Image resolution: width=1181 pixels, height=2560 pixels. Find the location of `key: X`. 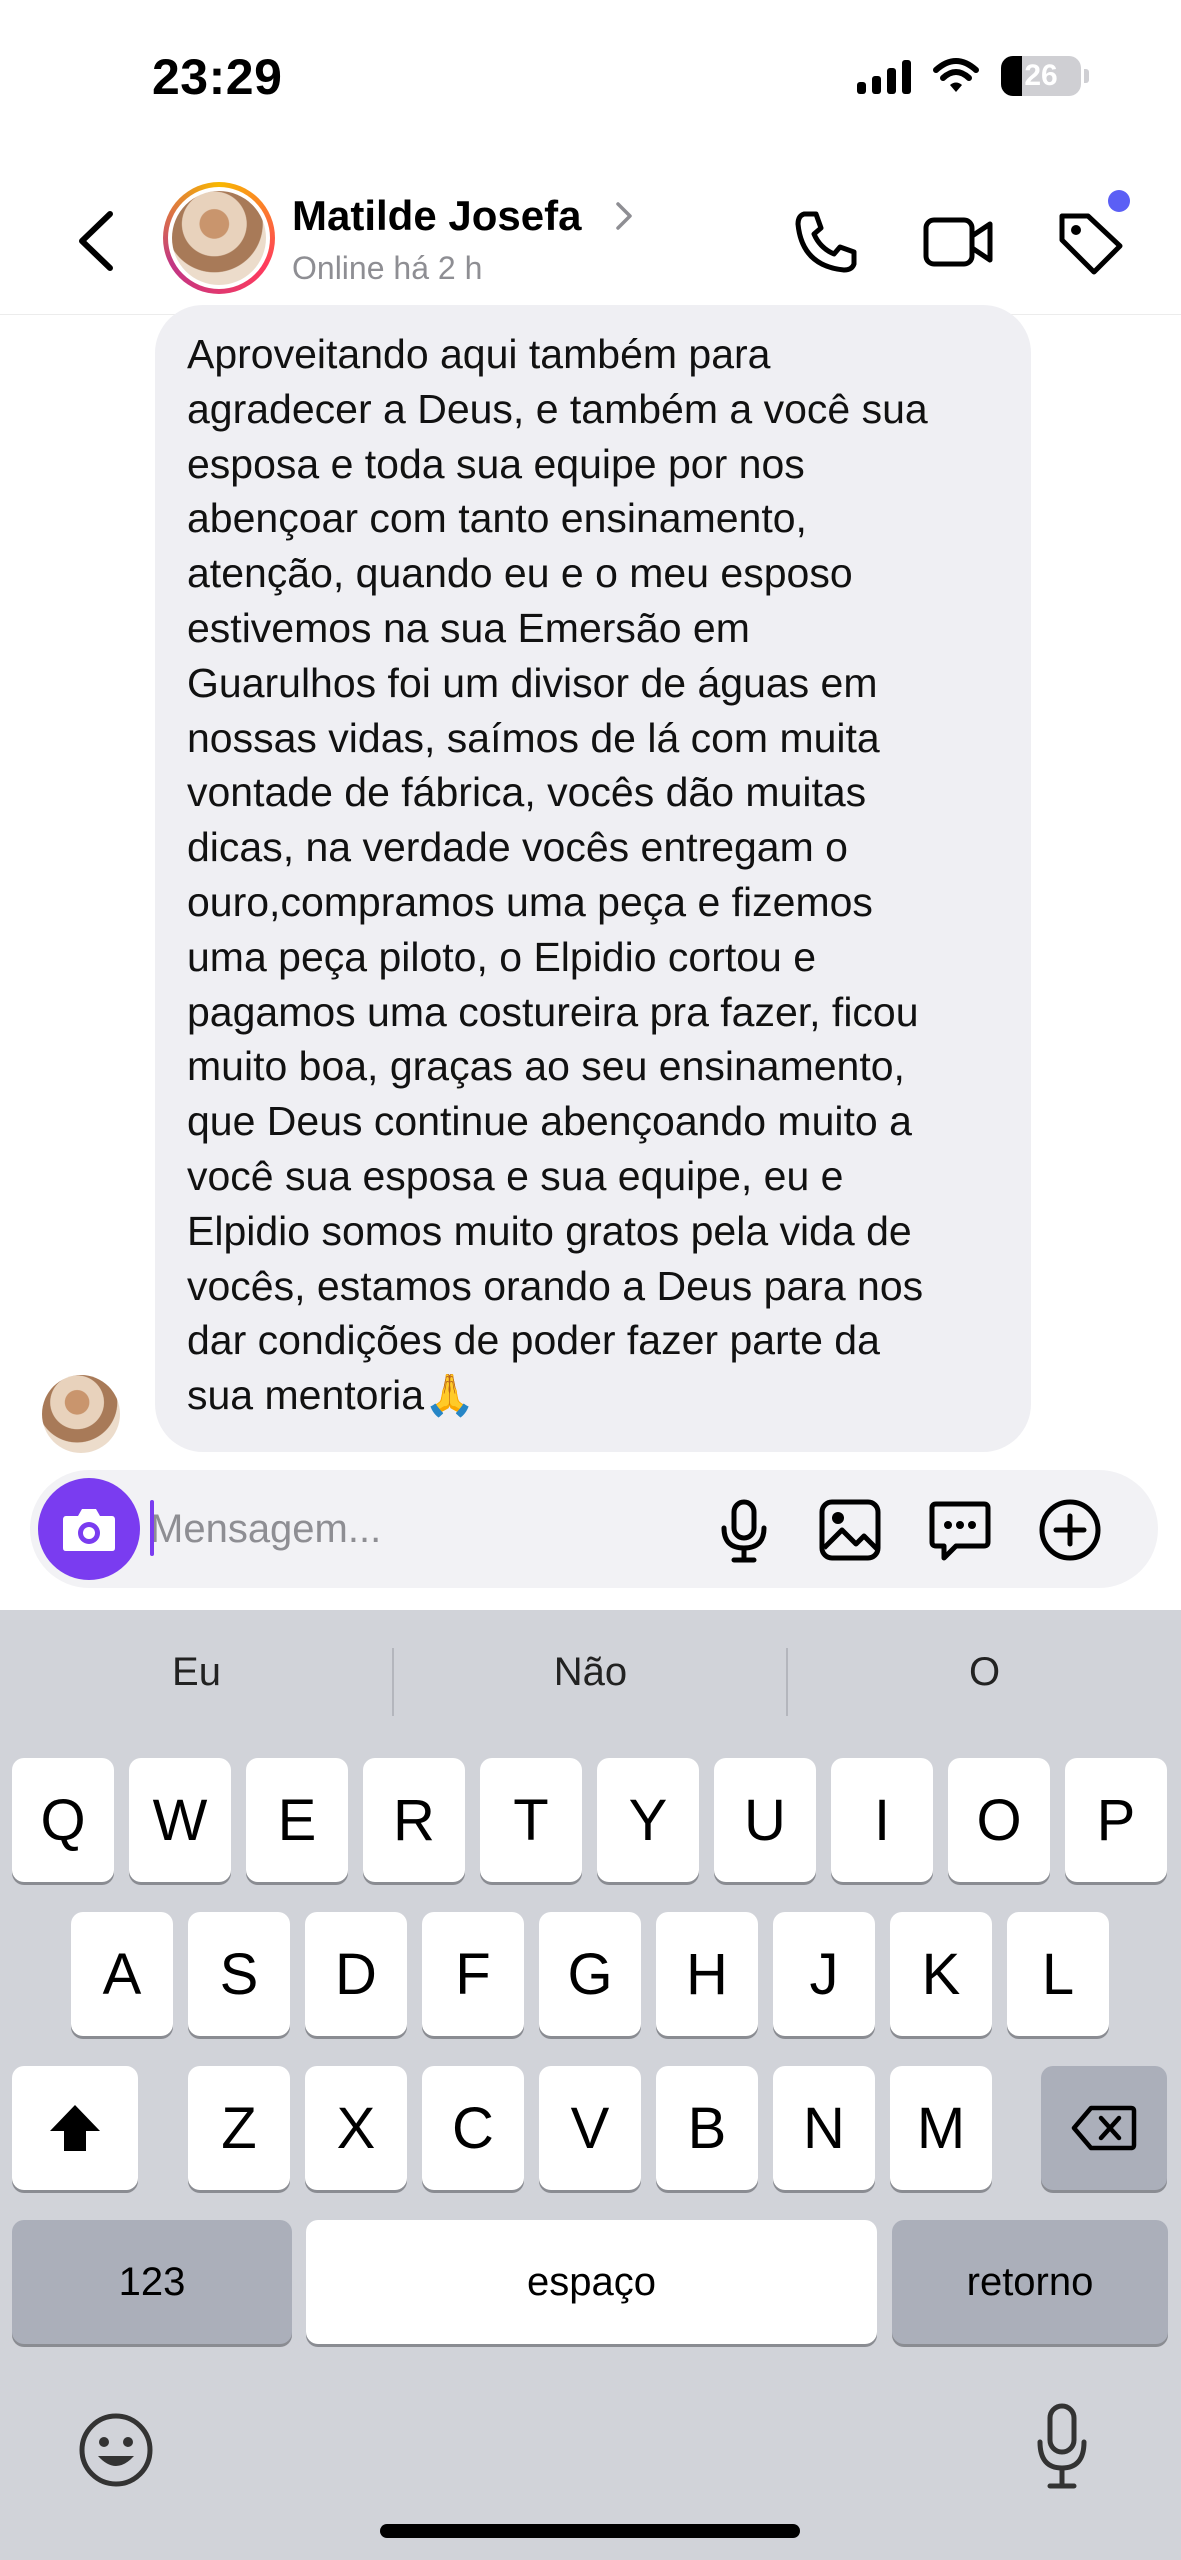

key: X is located at coordinates (356, 2128).